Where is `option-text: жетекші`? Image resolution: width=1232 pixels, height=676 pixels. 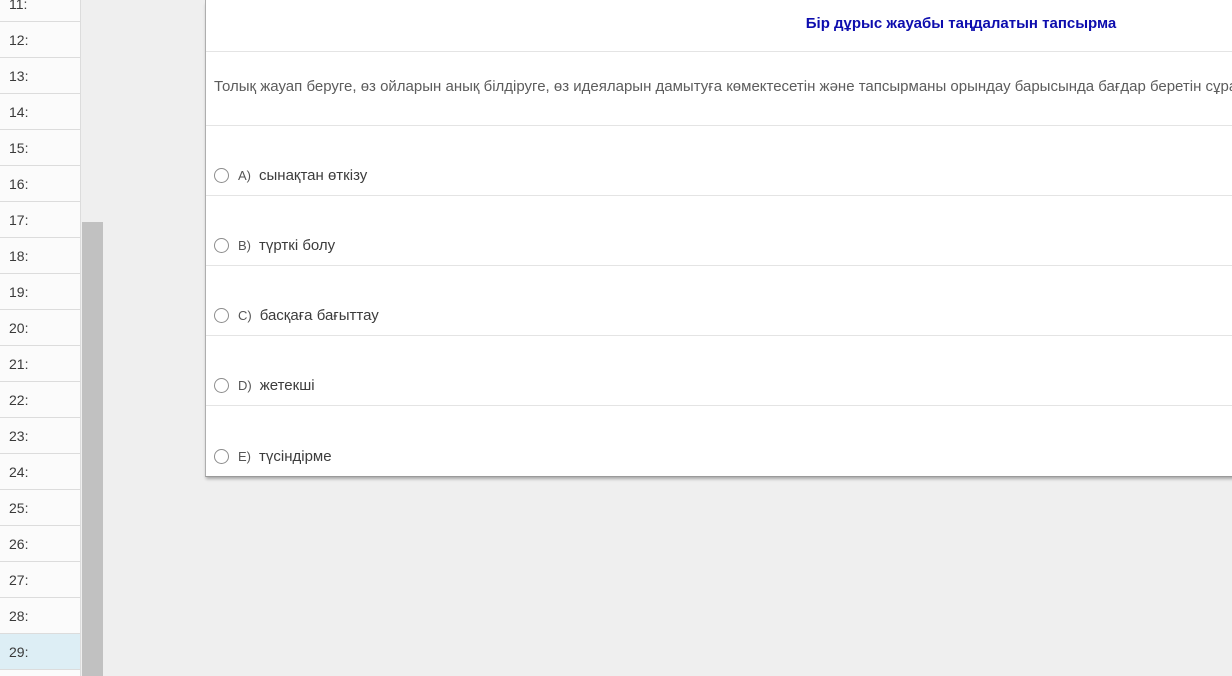 option-text: жетекші is located at coordinates (287, 385).